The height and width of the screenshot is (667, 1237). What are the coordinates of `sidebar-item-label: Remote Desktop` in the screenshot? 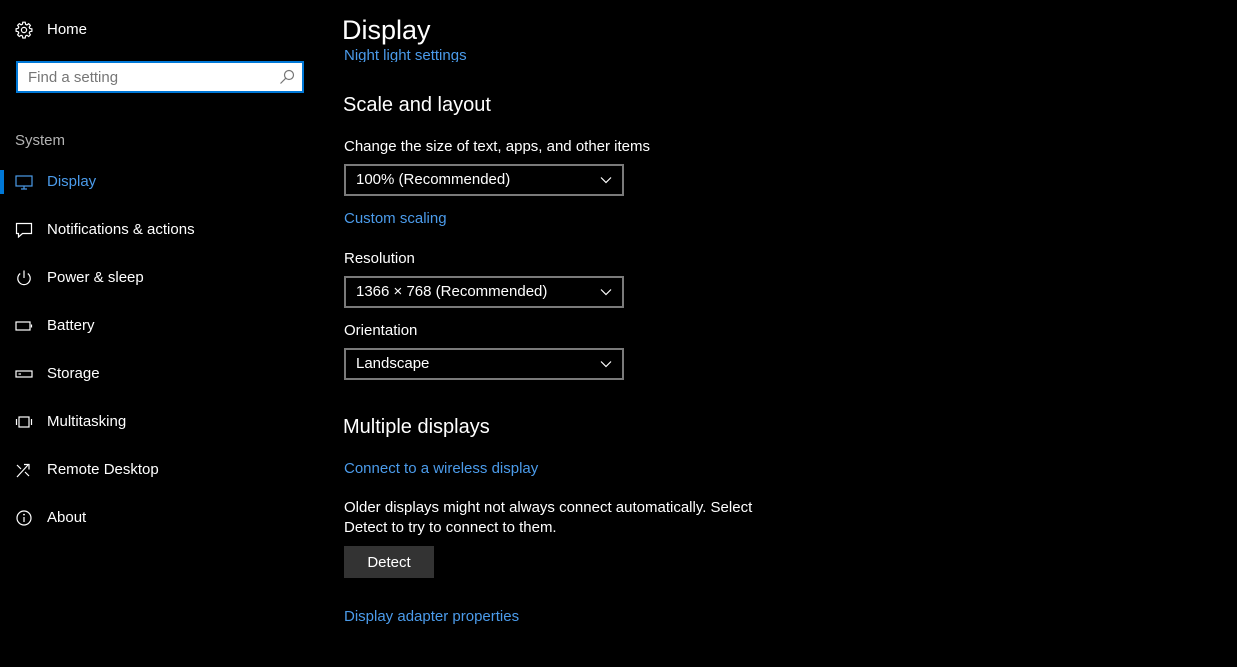 It's located at (103, 469).